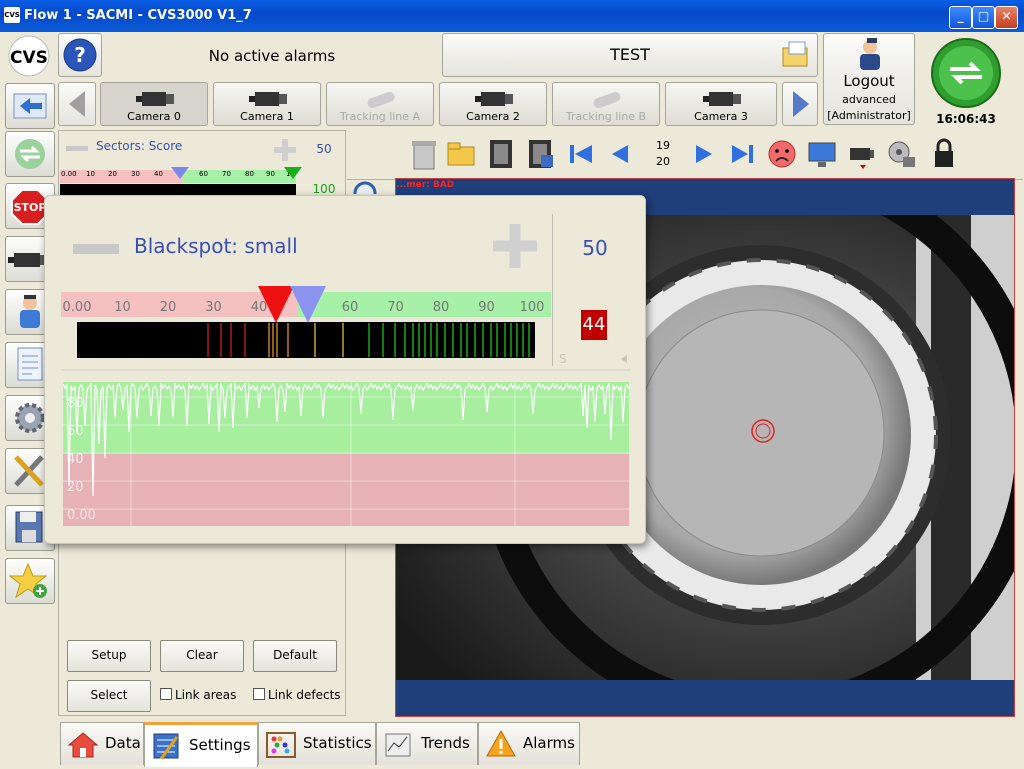  Describe the element at coordinates (800, 104) in the screenshot. I see `camera-next-button` at that location.